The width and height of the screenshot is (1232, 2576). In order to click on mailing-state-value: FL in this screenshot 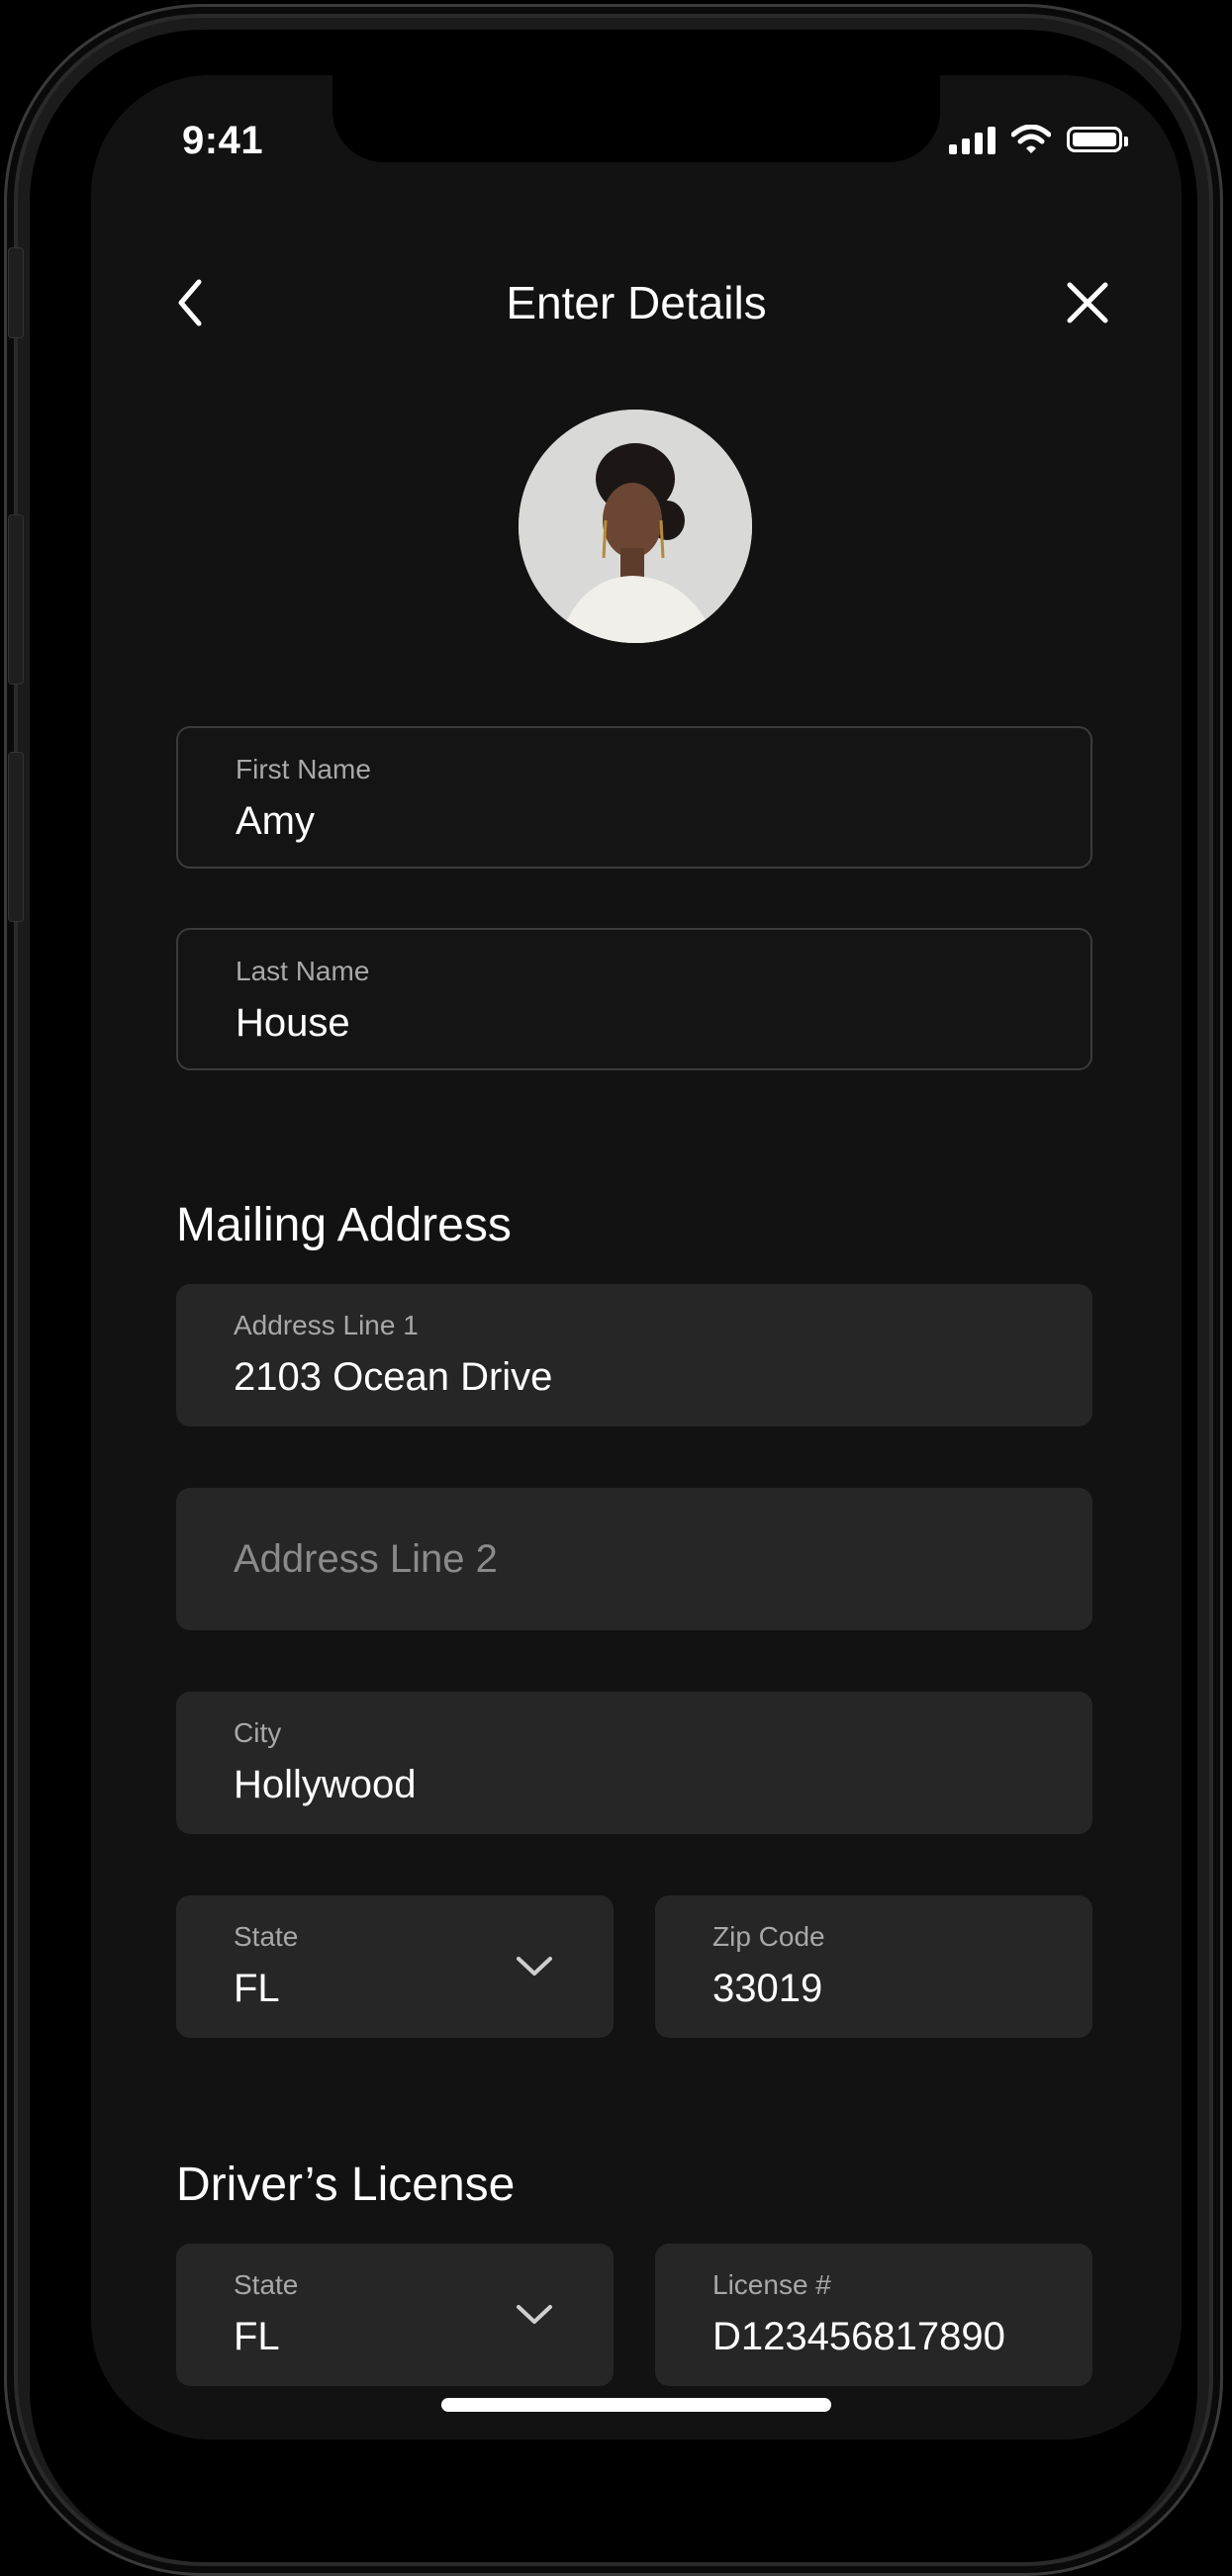, I will do `click(257, 1989)`.